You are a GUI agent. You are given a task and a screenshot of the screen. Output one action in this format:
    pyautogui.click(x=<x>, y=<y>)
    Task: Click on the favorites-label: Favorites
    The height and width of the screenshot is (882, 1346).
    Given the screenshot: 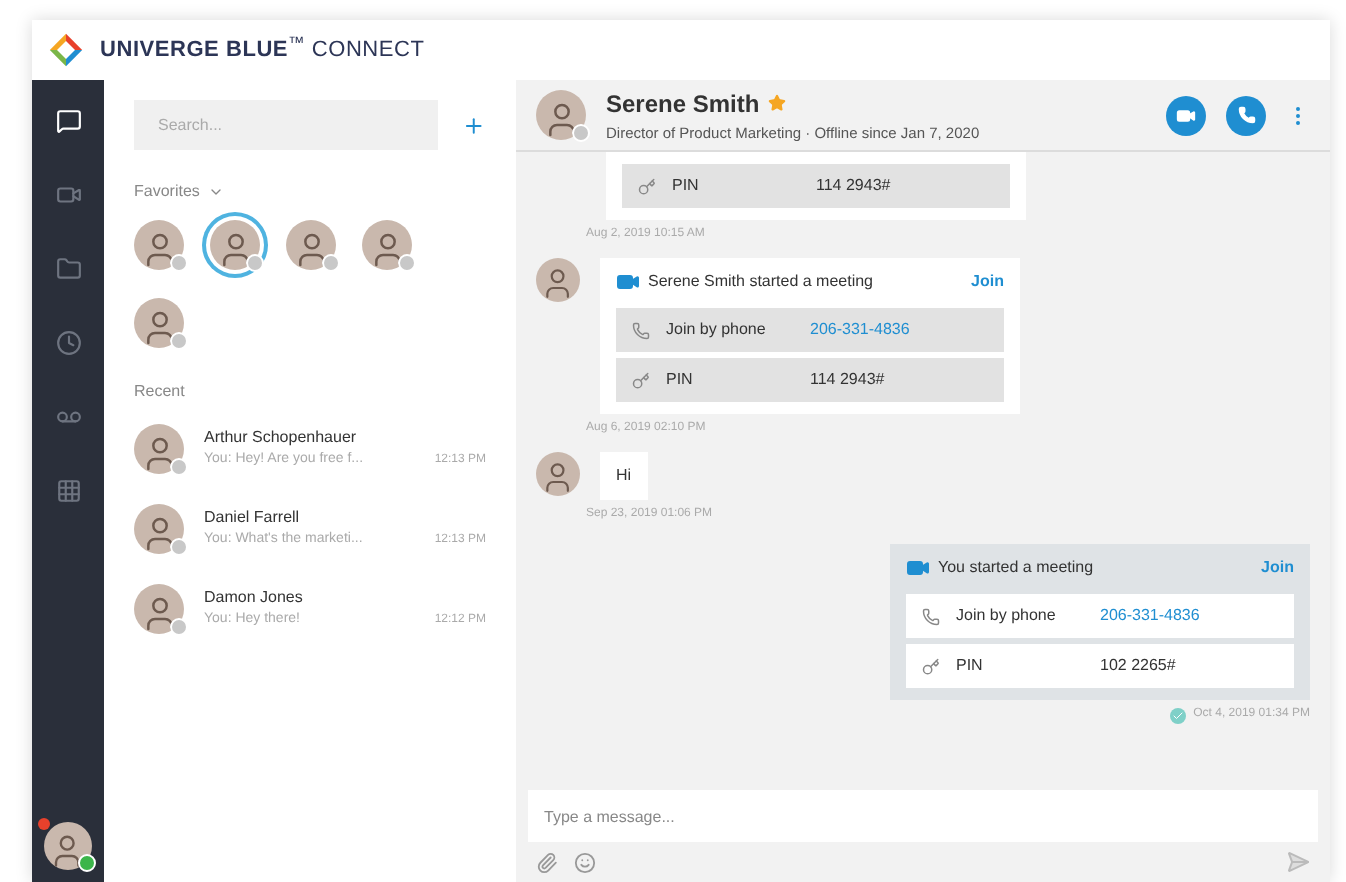 What is the action you would take?
    pyautogui.click(x=167, y=192)
    